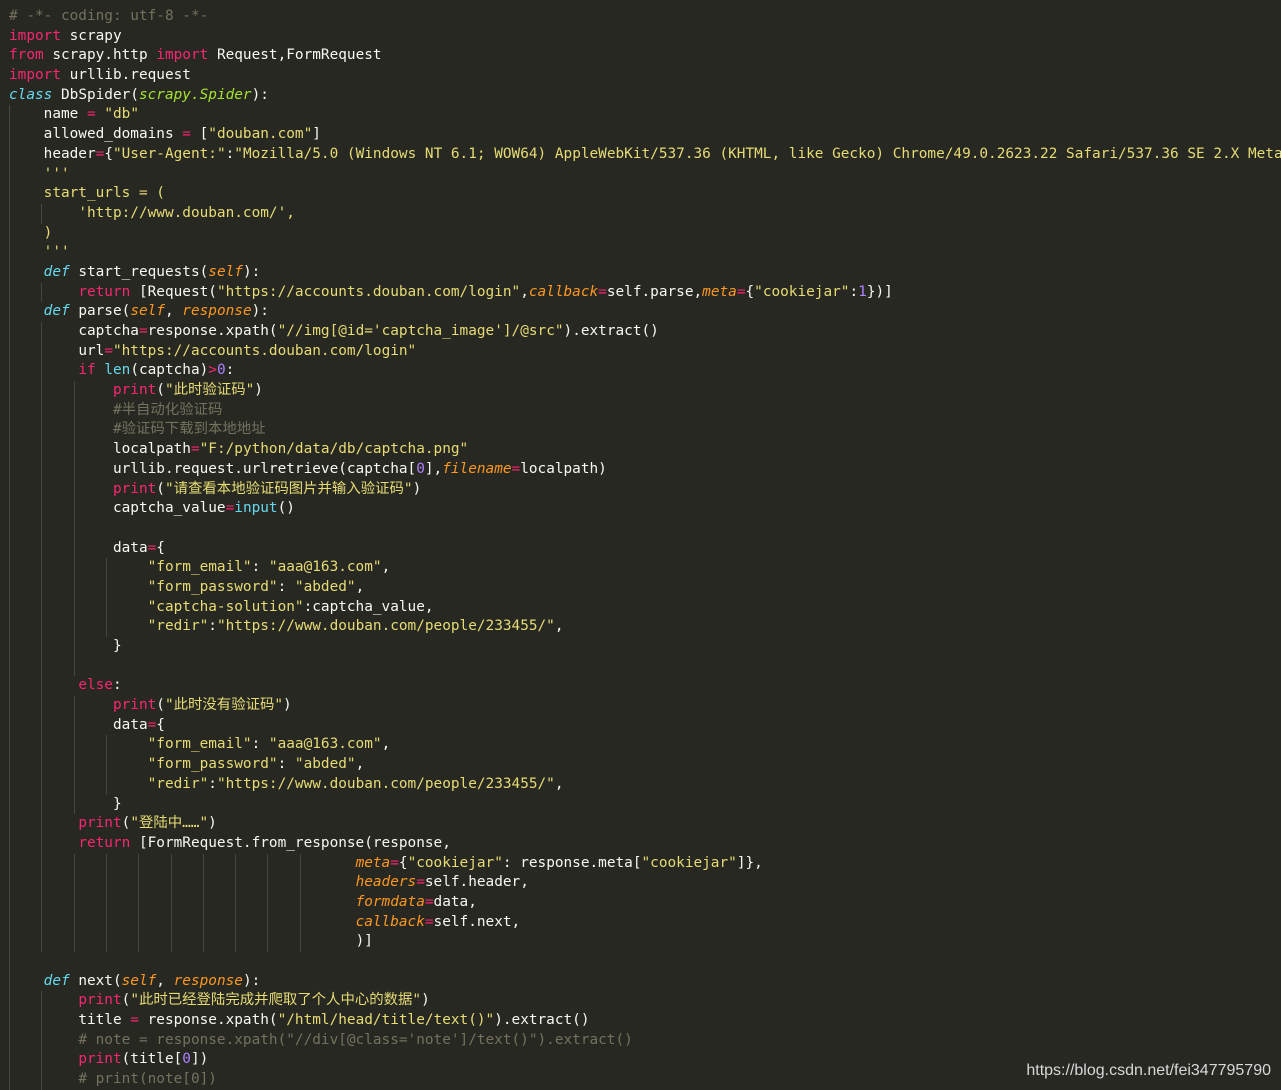 Image resolution: width=1281 pixels, height=1090 pixels. What do you see at coordinates (645, 233) in the screenshot?
I see `code-line: )` at bounding box center [645, 233].